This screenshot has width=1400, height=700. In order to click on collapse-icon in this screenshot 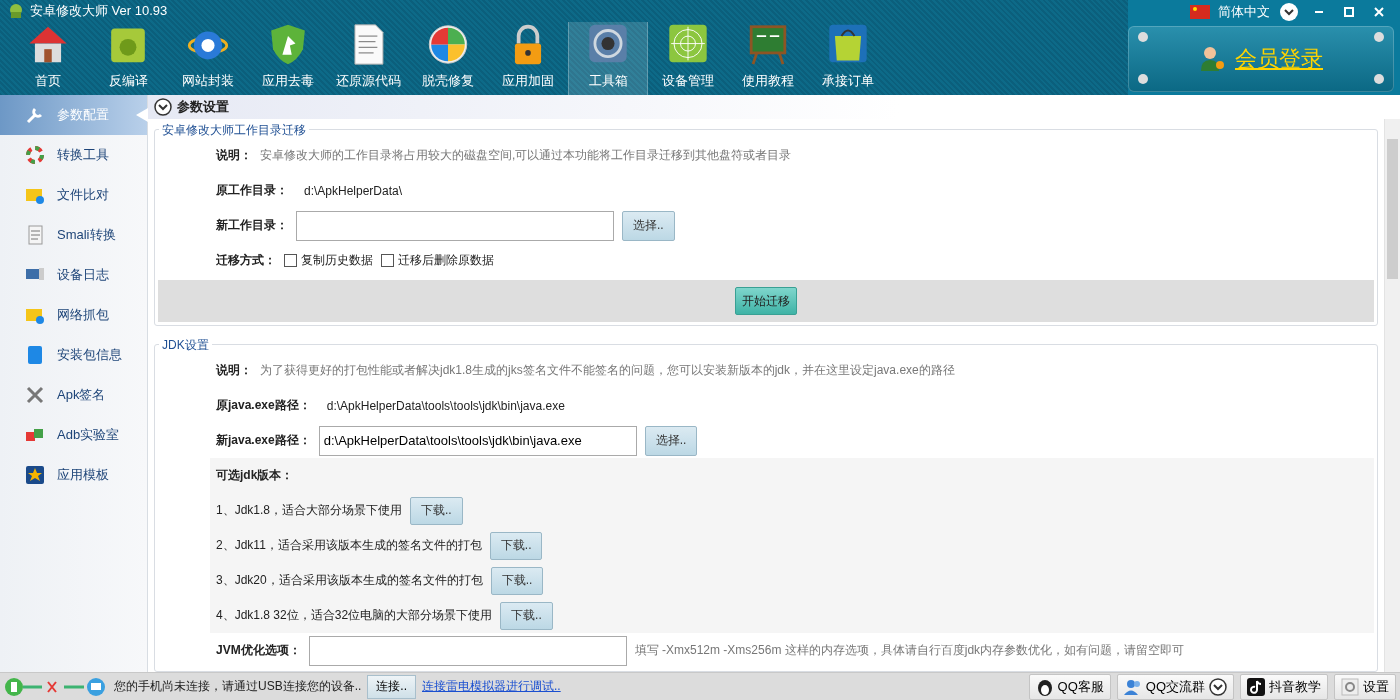, I will do `click(163, 107)`.